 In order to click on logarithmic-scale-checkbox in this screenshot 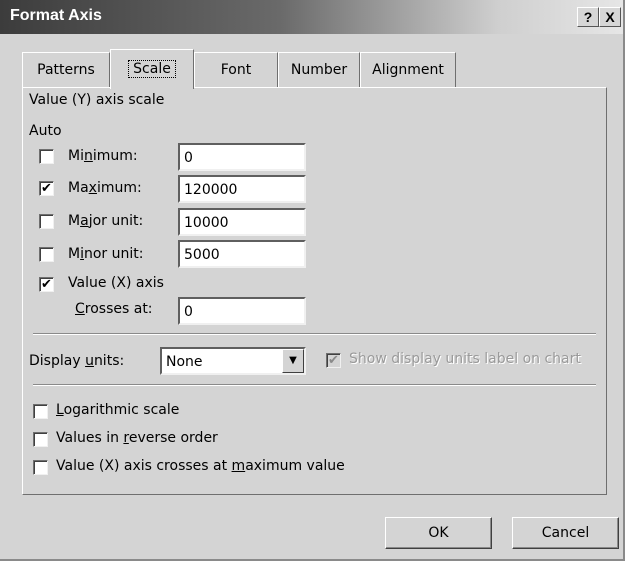, I will do `click(40, 411)`.